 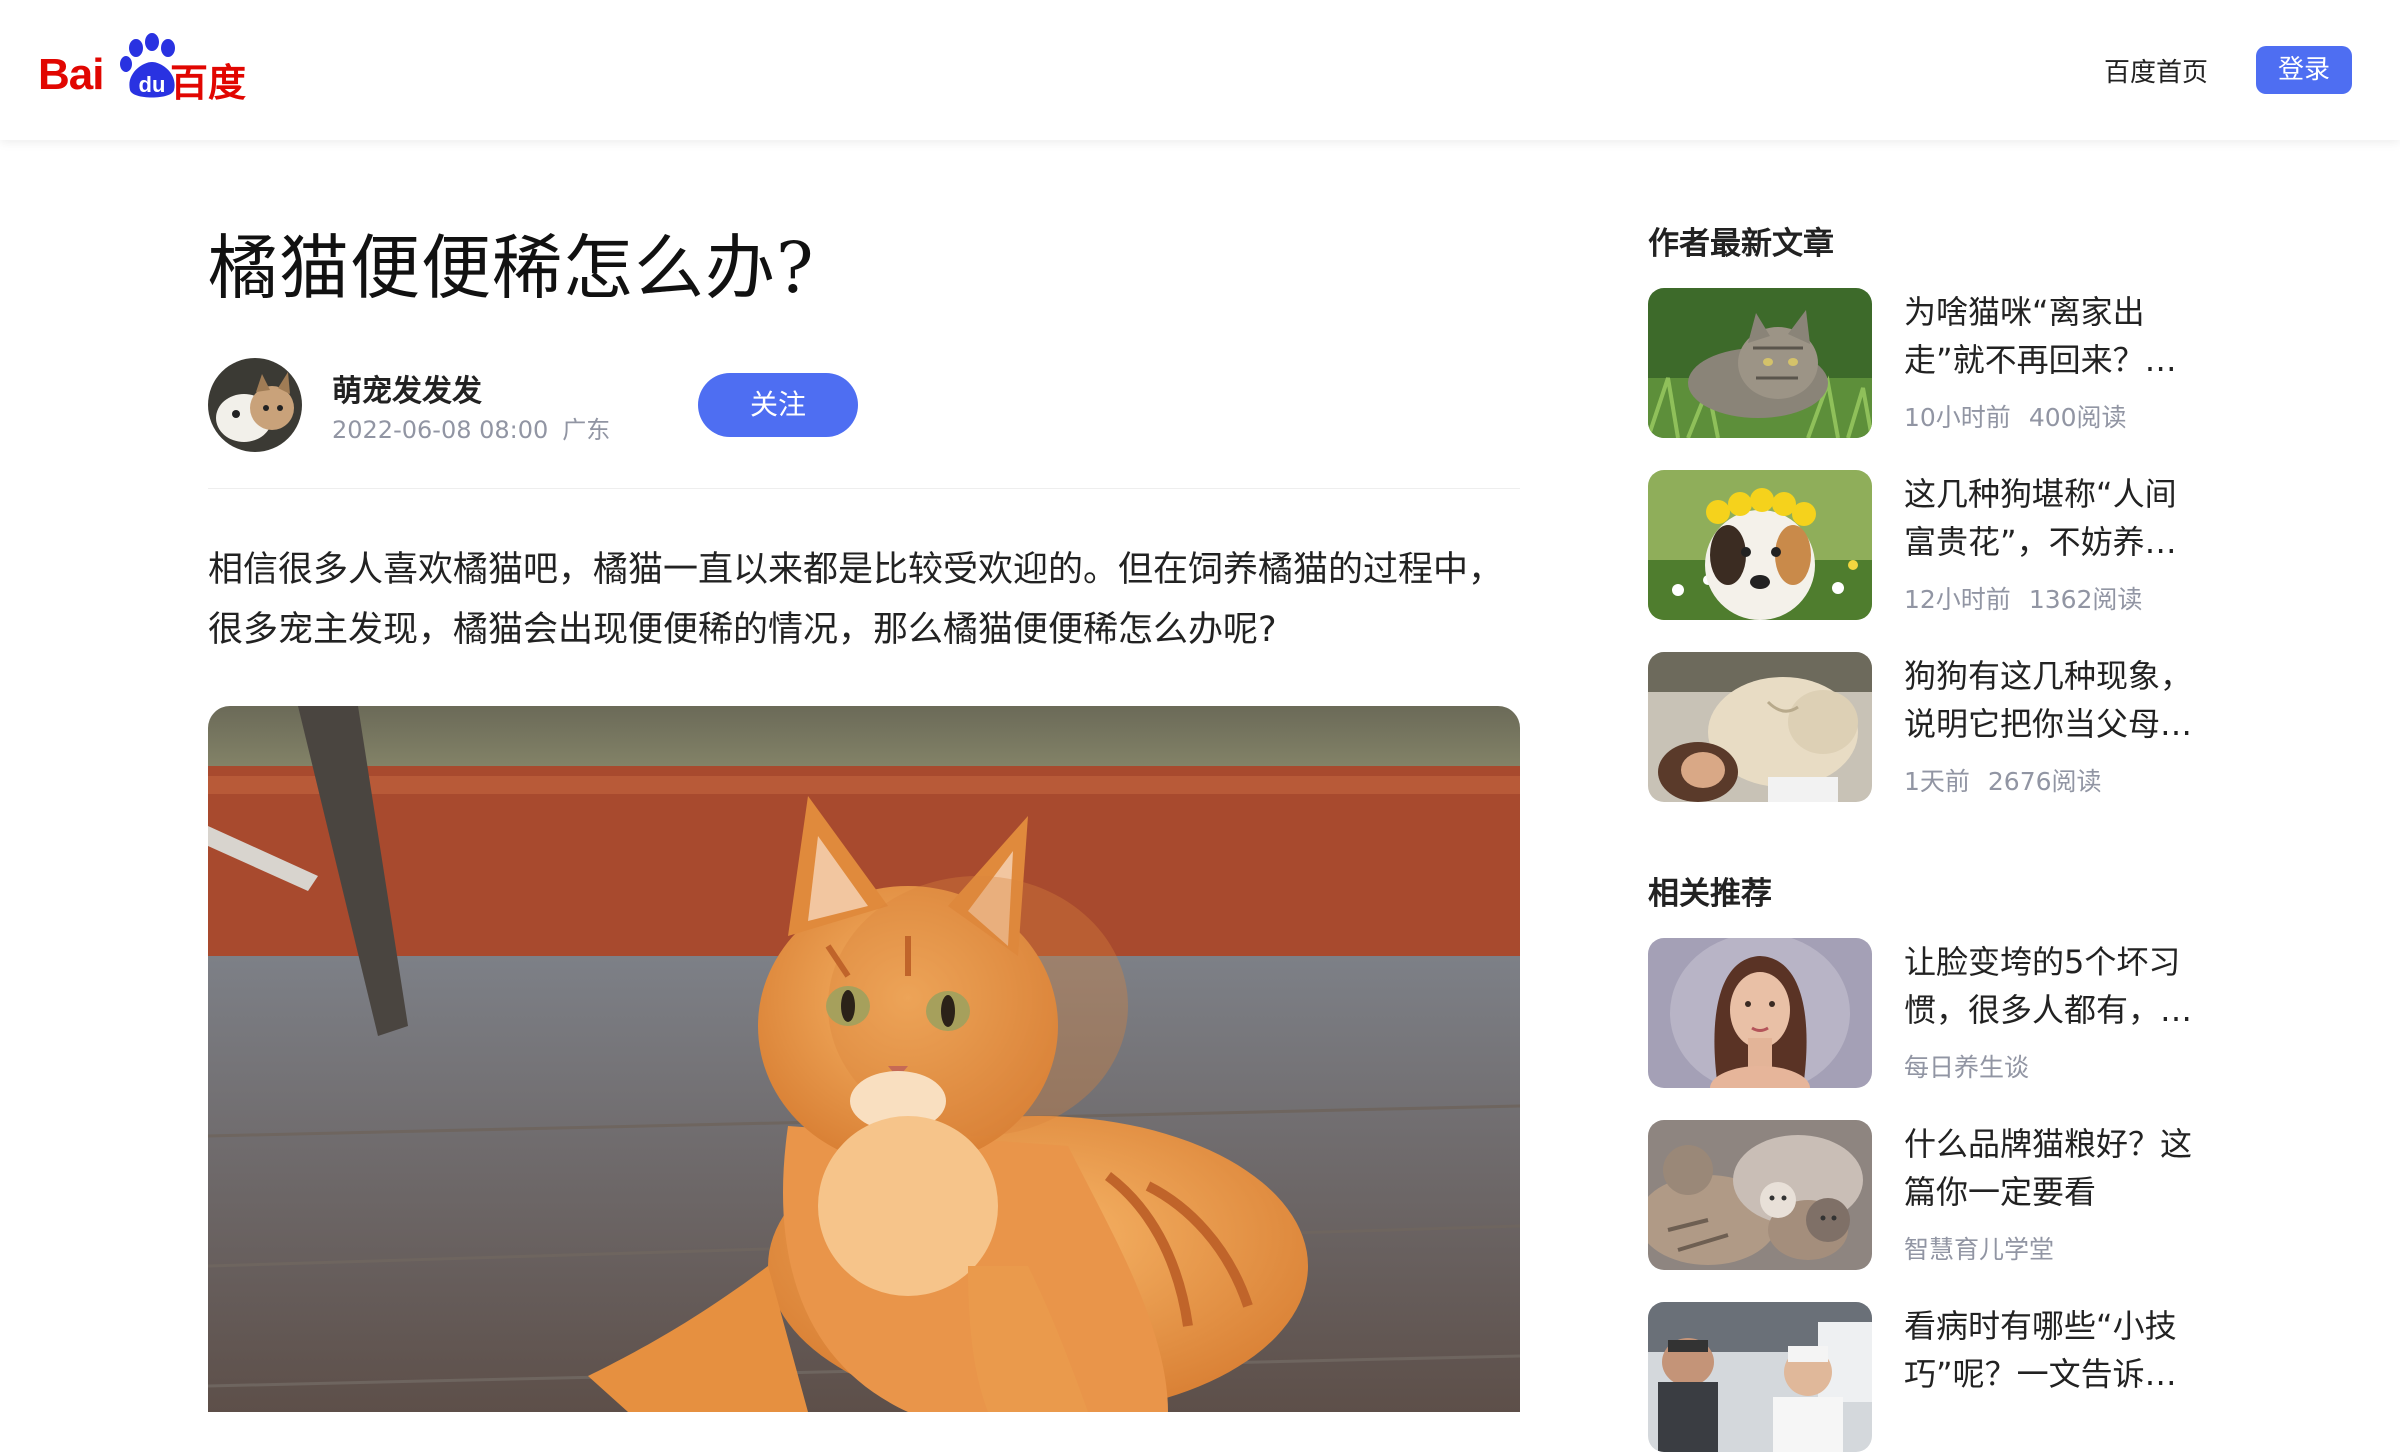 I want to click on card-source: 每日养生谈, so click(x=1967, y=1067).